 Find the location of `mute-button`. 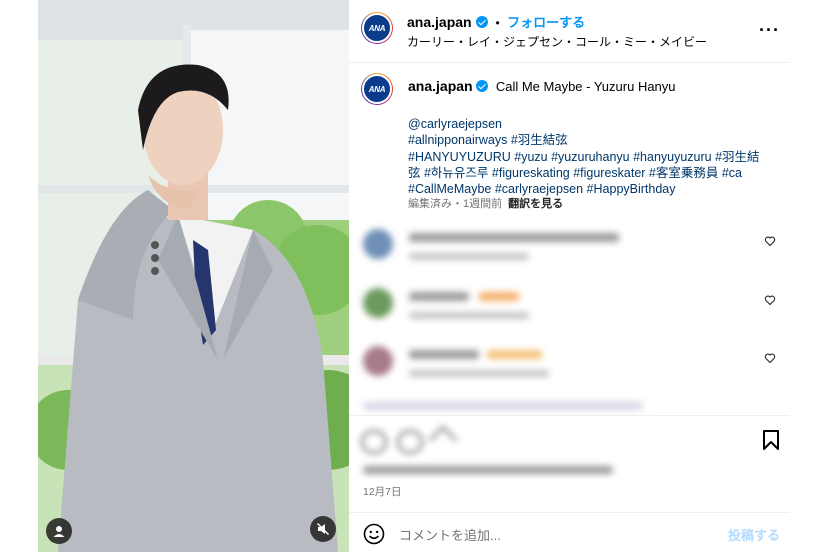

mute-button is located at coordinates (323, 529).